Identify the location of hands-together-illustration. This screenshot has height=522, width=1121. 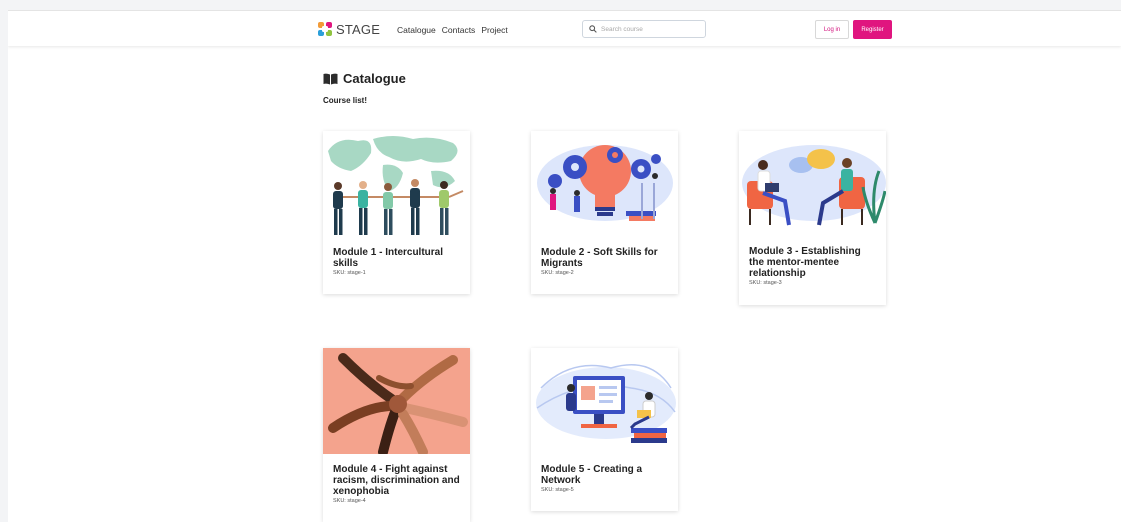
(396, 401).